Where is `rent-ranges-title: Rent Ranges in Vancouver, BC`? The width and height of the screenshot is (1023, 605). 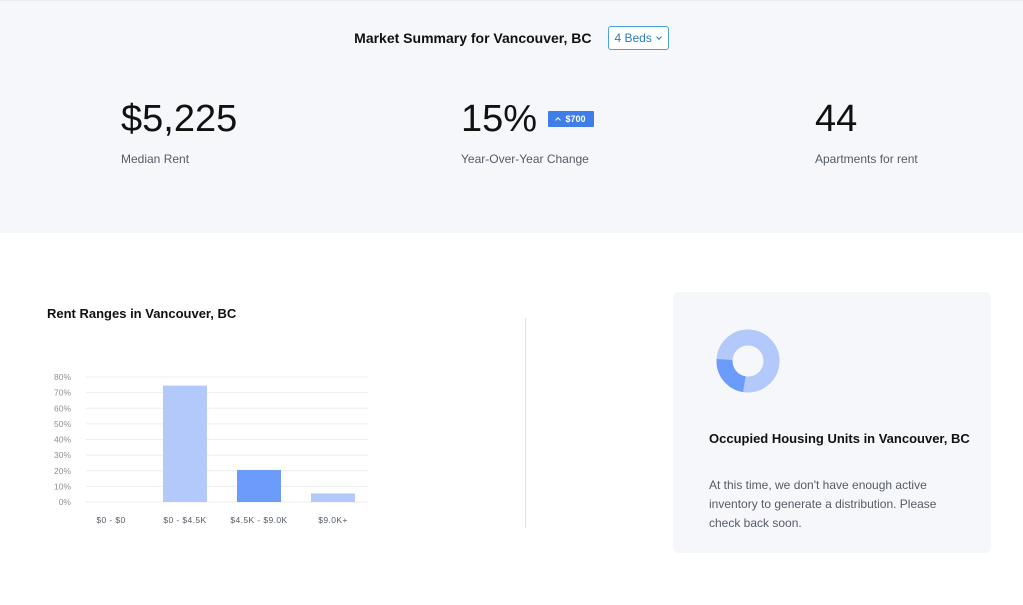
rent-ranges-title: Rent Ranges in Vancouver, BC is located at coordinates (142, 313).